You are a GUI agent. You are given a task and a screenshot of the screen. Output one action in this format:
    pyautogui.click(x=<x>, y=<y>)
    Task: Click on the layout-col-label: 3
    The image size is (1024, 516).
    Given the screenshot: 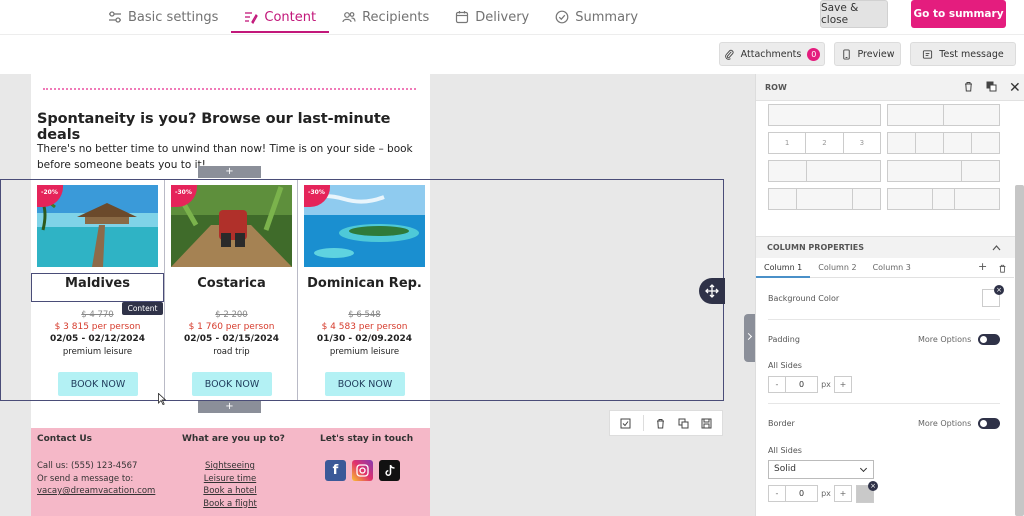 What is the action you would take?
    pyautogui.click(x=862, y=143)
    